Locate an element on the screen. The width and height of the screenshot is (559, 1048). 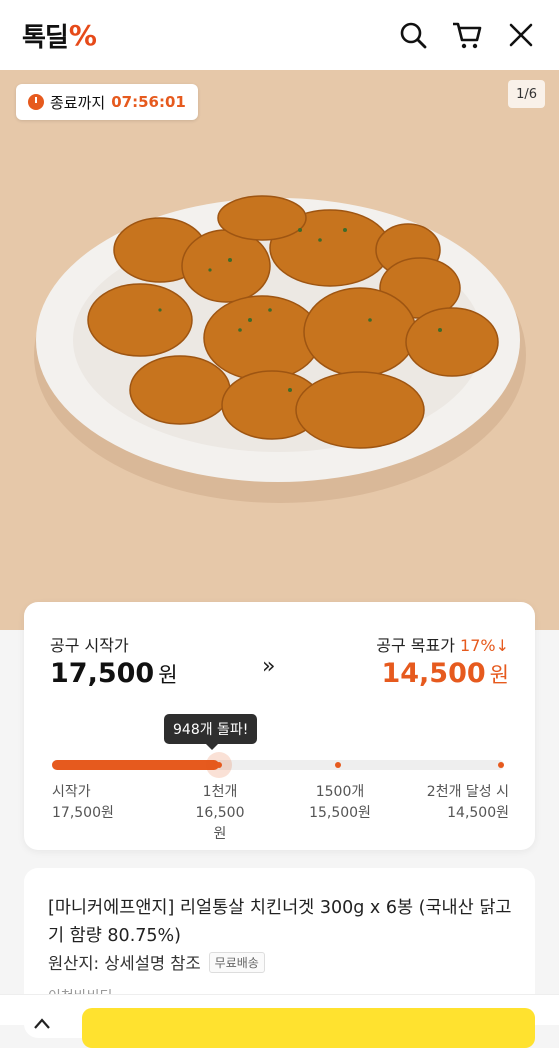
milestone-1000: 1천개 16,500원 is located at coordinates (220, 813).